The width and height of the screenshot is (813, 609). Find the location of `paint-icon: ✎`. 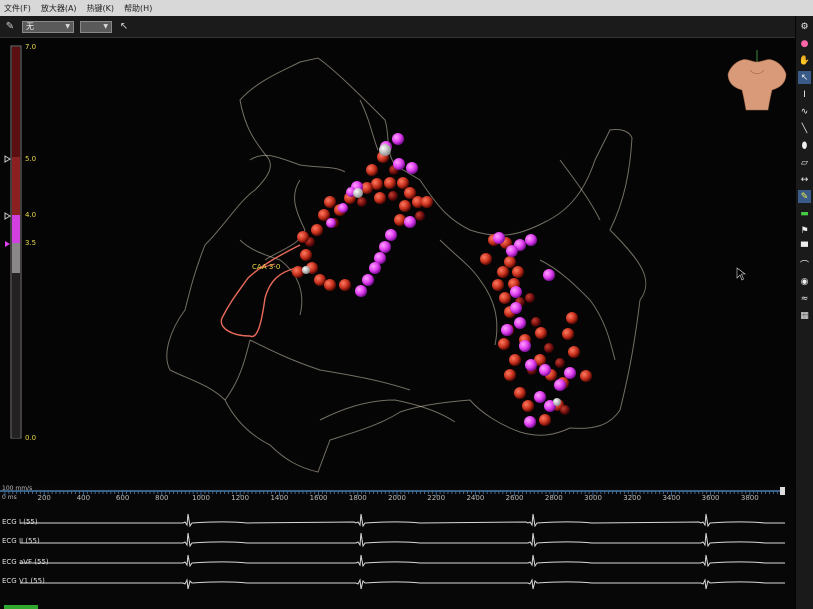

paint-icon: ✎ is located at coordinates (804, 196).